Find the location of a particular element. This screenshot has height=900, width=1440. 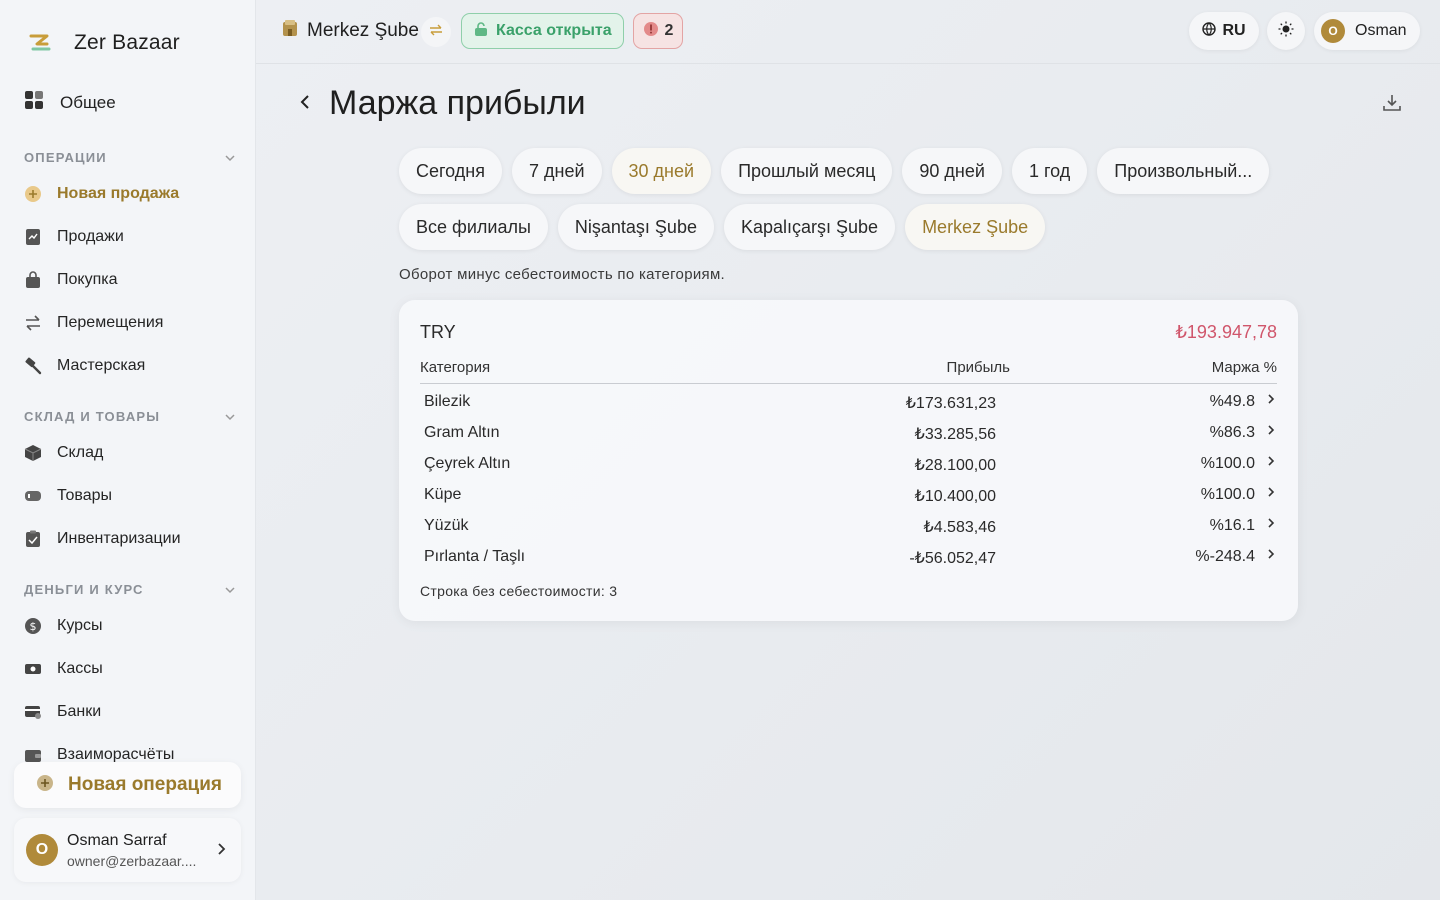

dashboard-grid-icon is located at coordinates (34, 102).